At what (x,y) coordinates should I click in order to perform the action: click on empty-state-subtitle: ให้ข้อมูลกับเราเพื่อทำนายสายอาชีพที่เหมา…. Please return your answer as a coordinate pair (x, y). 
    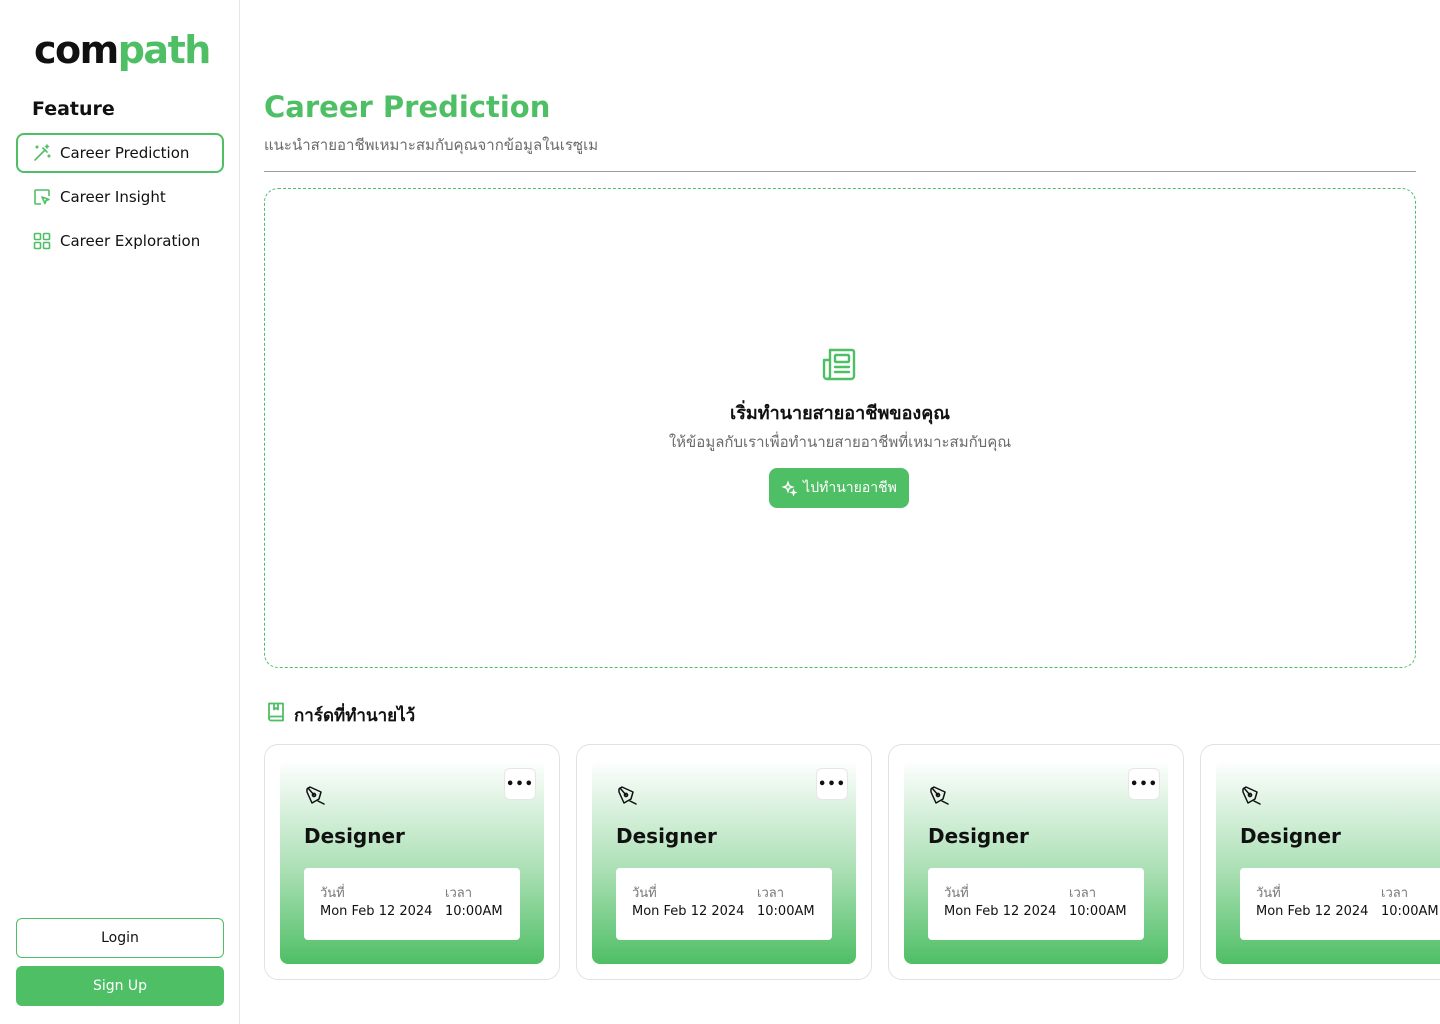
    Looking at the image, I should click on (840, 442).